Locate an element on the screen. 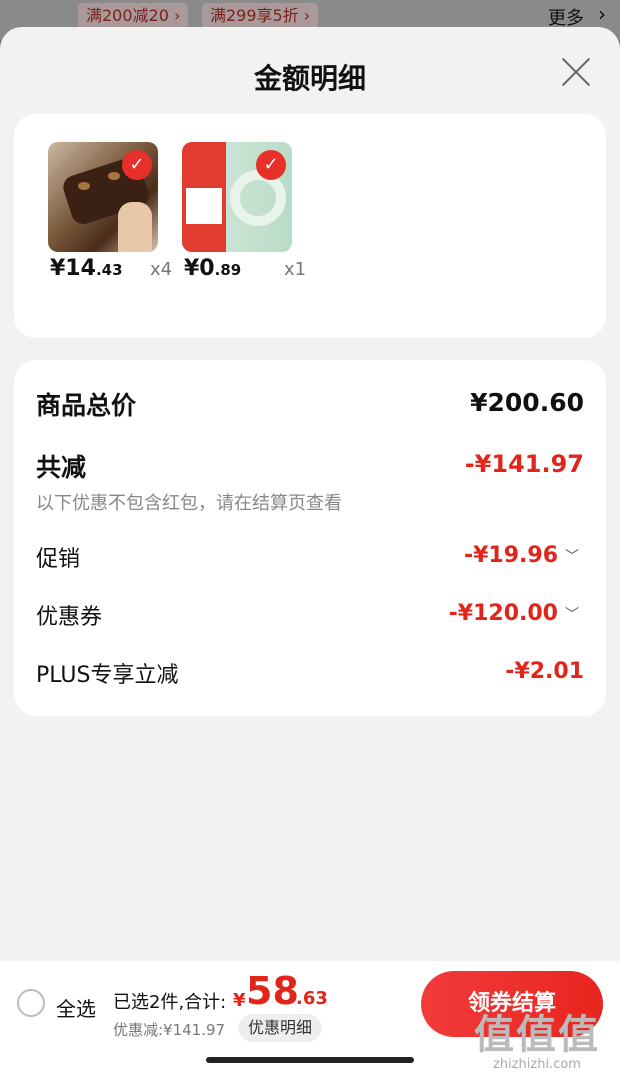 This screenshot has height=1076, width=620. close-icon is located at coordinates (576, 71).